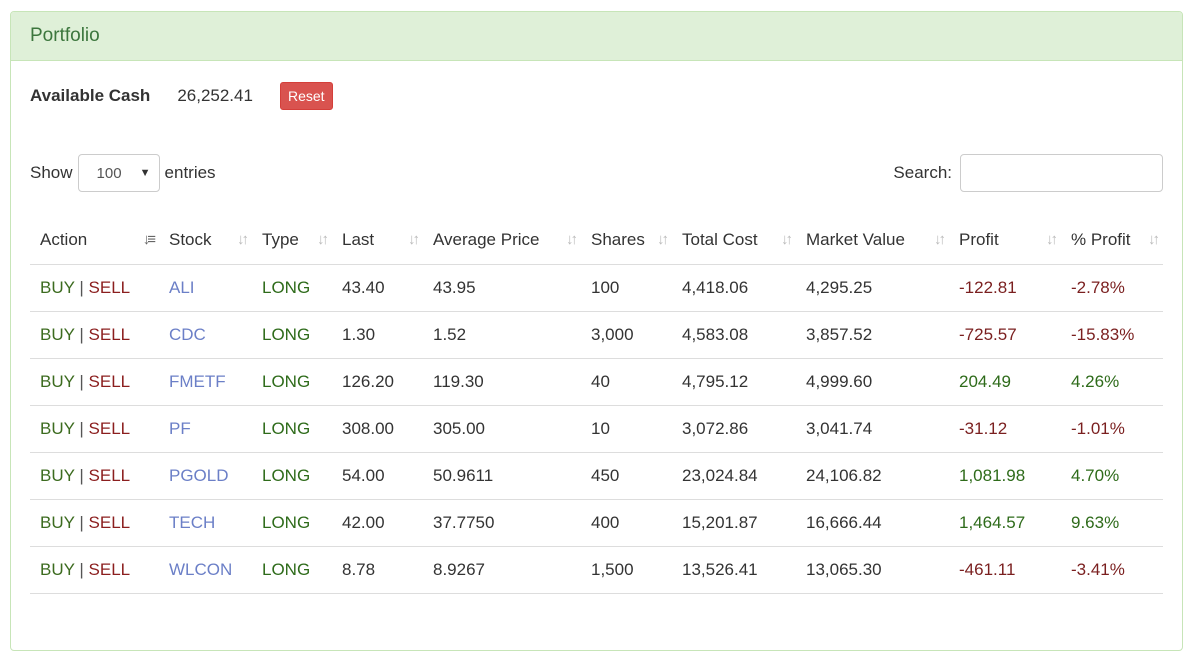  Describe the element at coordinates (734, 288) in the screenshot. I see `total-cost-cell: 4,418.06` at that location.